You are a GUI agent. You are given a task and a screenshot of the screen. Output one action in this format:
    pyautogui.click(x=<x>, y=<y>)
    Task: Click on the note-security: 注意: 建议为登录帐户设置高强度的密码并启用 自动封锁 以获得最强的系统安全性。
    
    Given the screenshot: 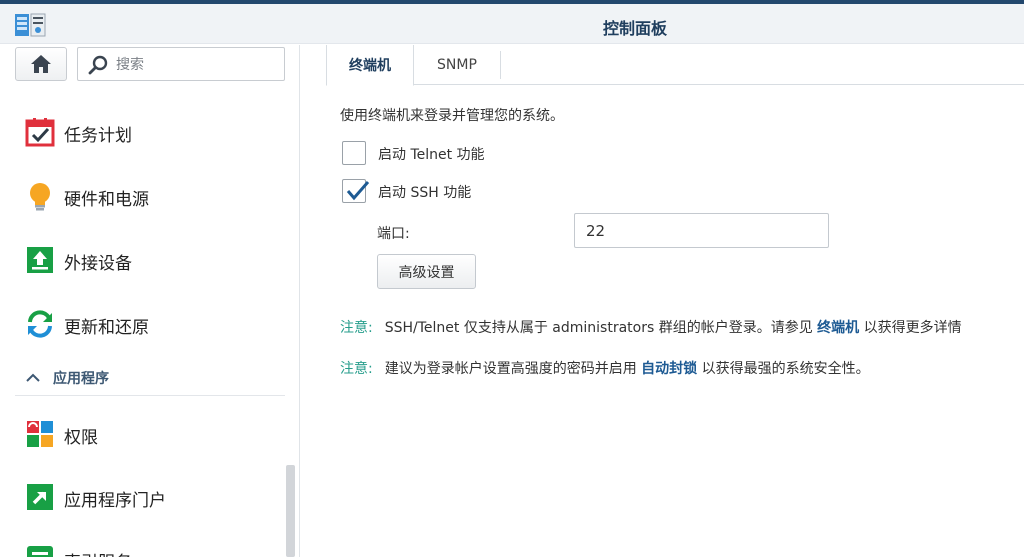 What is the action you would take?
    pyautogui.click(x=605, y=368)
    